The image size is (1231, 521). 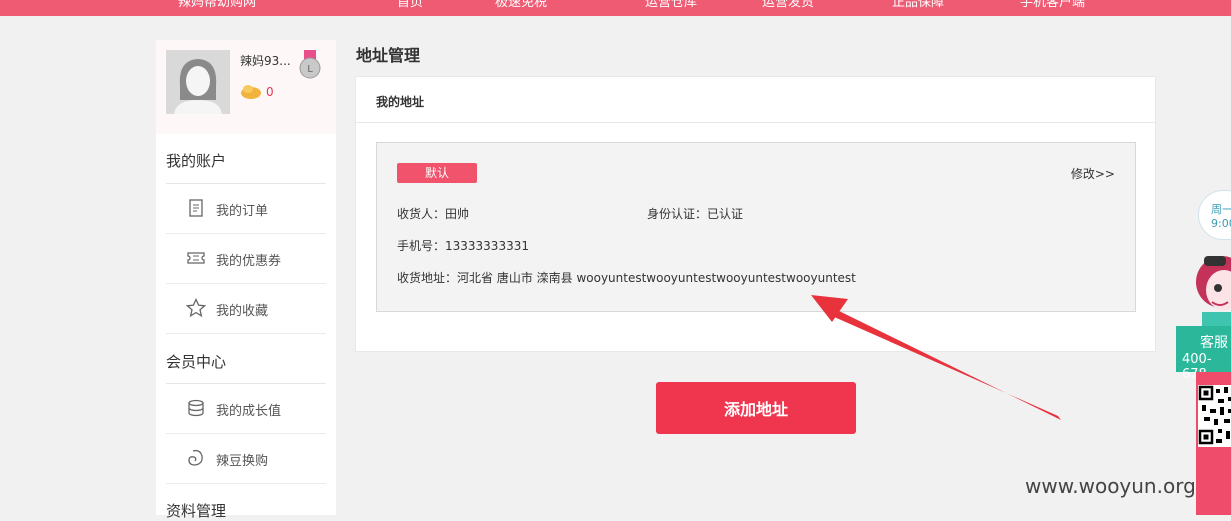 What do you see at coordinates (249, 261) in the screenshot?
I see `sidebar-item-label: 我的优惠券` at bounding box center [249, 261].